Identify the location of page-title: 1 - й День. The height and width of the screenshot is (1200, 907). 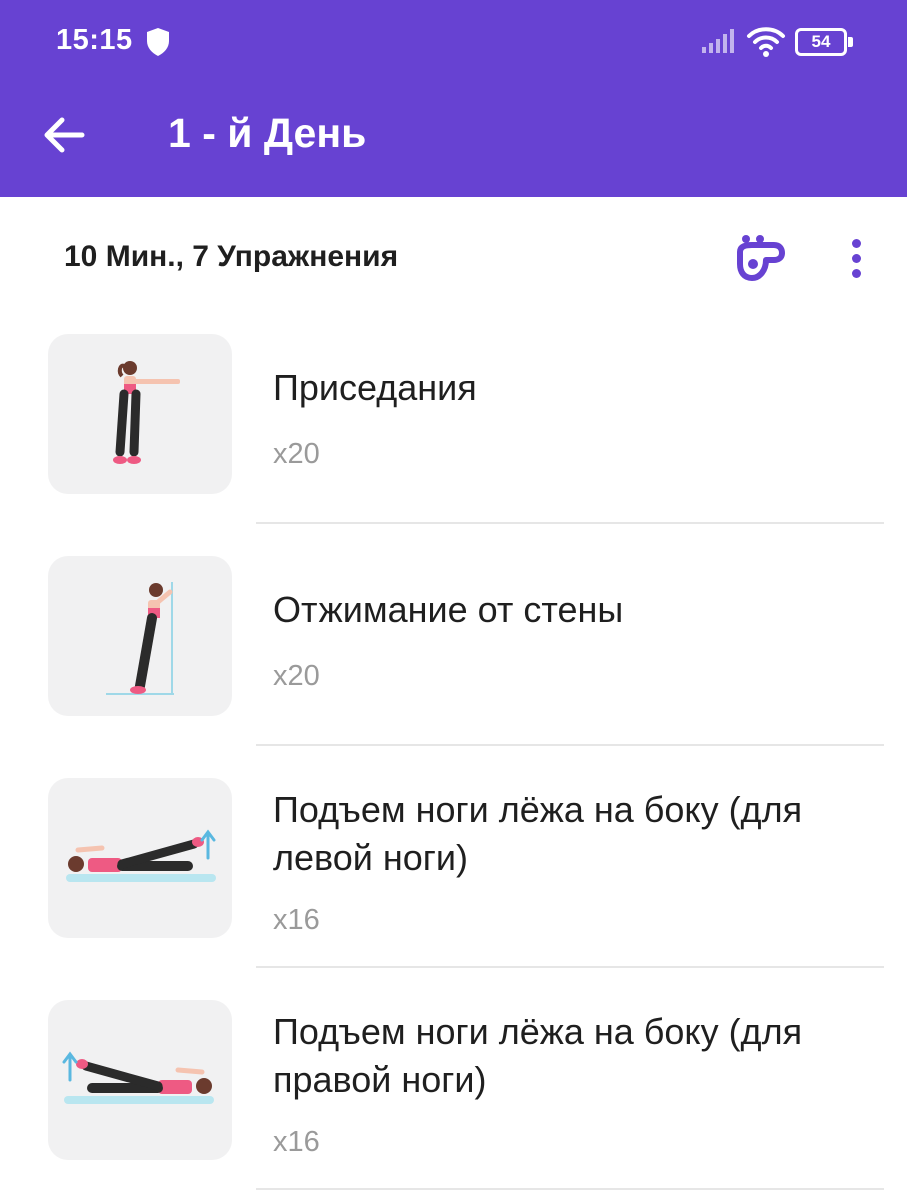
(267, 133).